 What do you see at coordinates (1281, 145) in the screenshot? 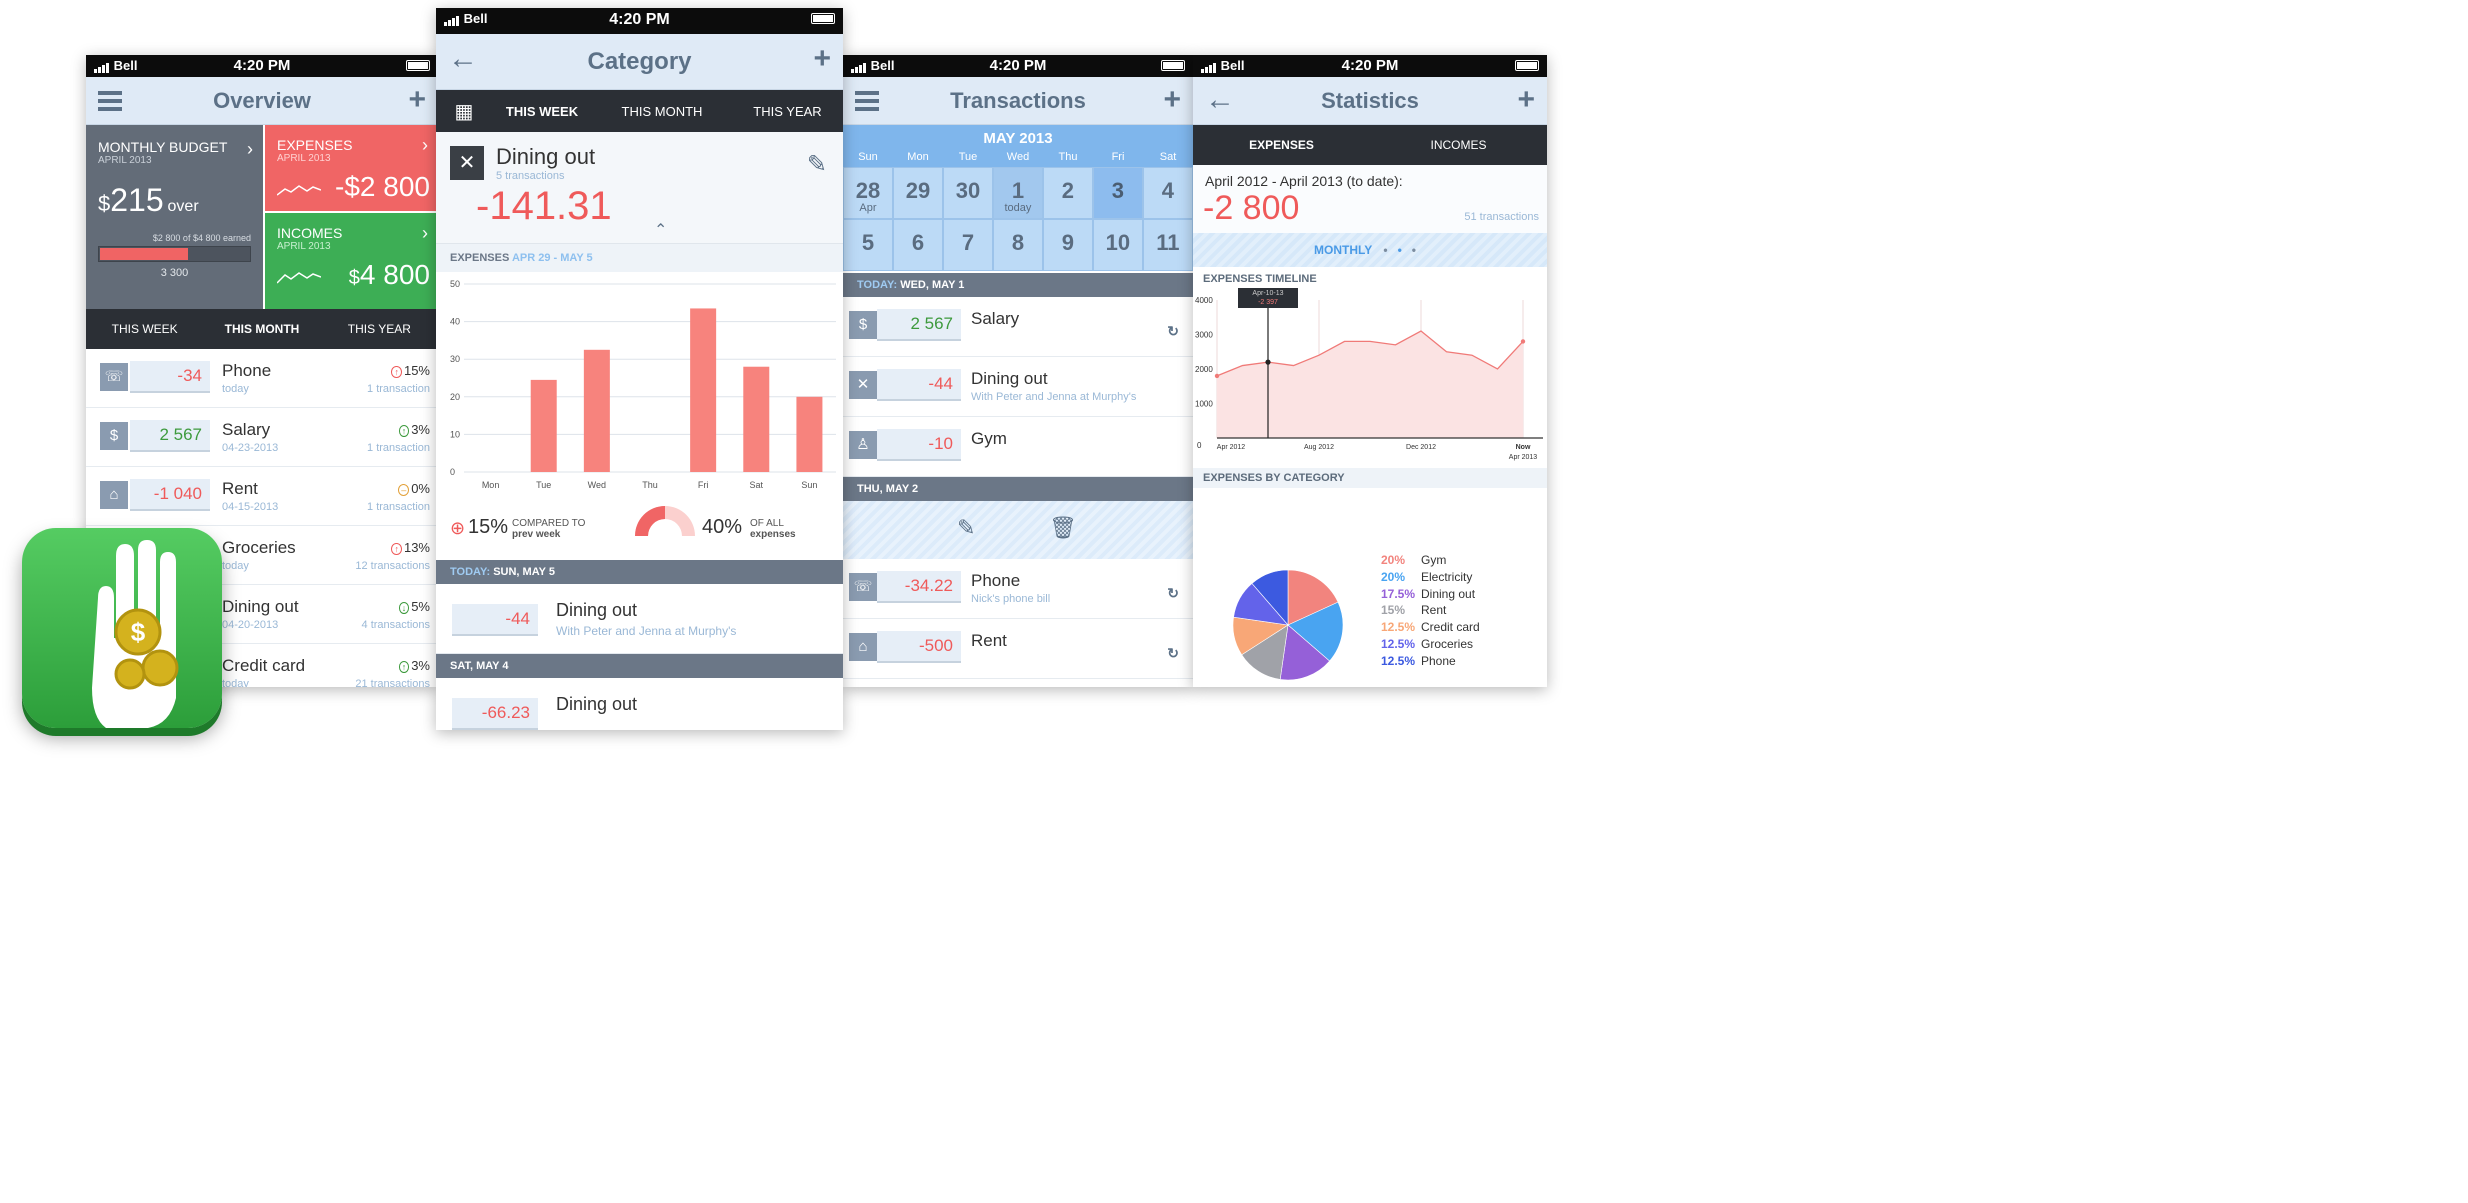
I see `tab-expenses: EXPENSES` at bounding box center [1281, 145].